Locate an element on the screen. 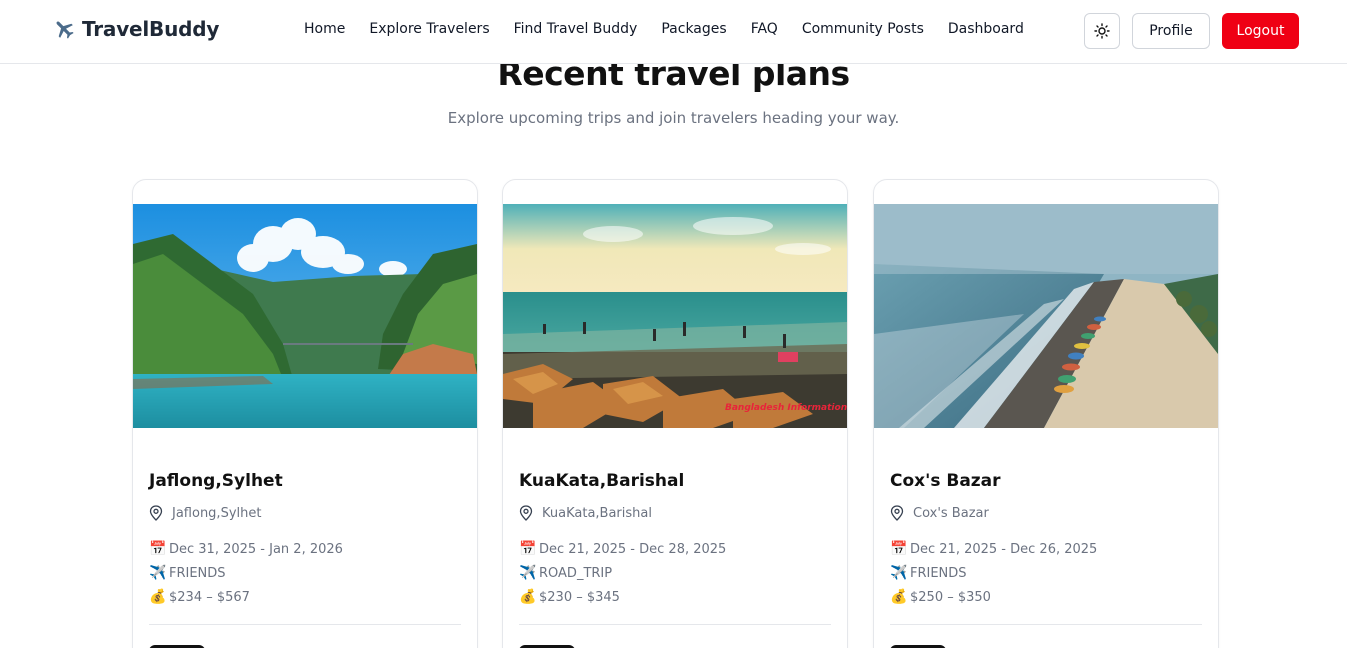 The image size is (1347, 648). card-price-text: $250 – $350 is located at coordinates (950, 597).